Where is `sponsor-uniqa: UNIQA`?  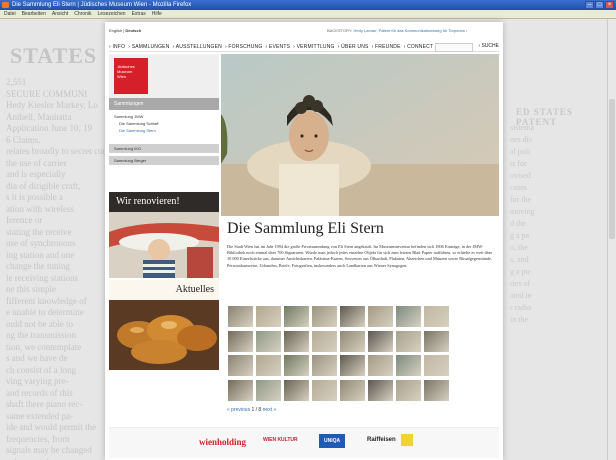
sponsor-uniqa: UNIQA is located at coordinates (332, 441).